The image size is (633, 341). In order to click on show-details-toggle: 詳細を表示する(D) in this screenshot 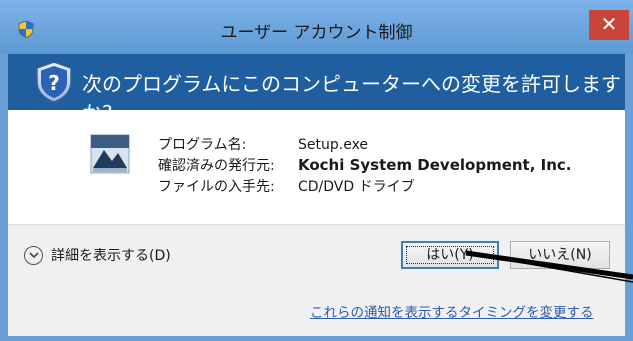, I will do `click(97, 255)`.